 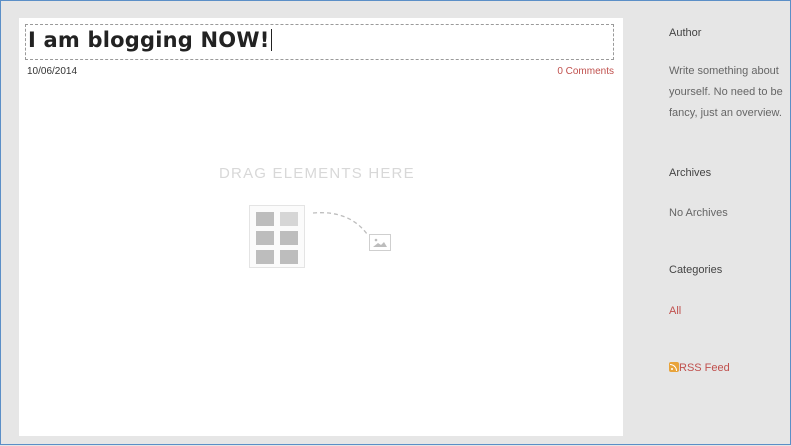 I want to click on drag-arrow-icon, so click(x=340, y=223).